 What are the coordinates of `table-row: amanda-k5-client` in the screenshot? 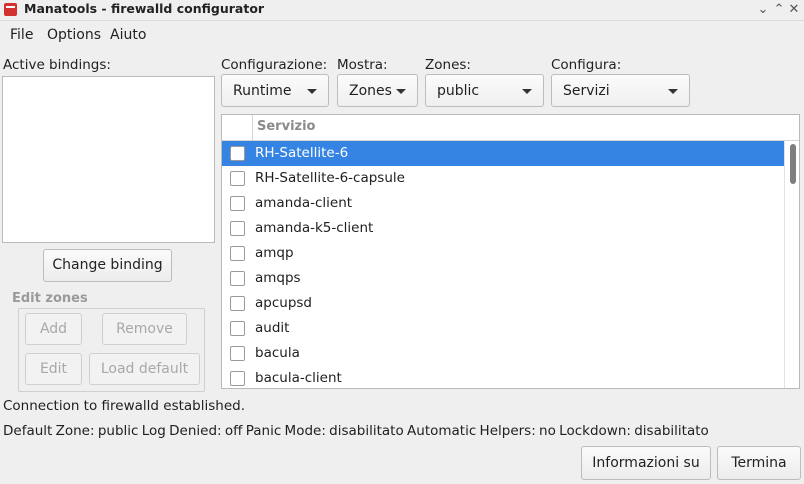 It's located at (503, 228).